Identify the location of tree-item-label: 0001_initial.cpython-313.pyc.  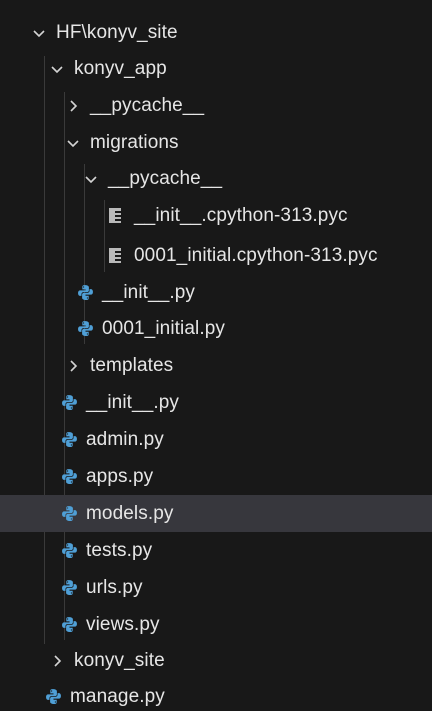
(256, 255).